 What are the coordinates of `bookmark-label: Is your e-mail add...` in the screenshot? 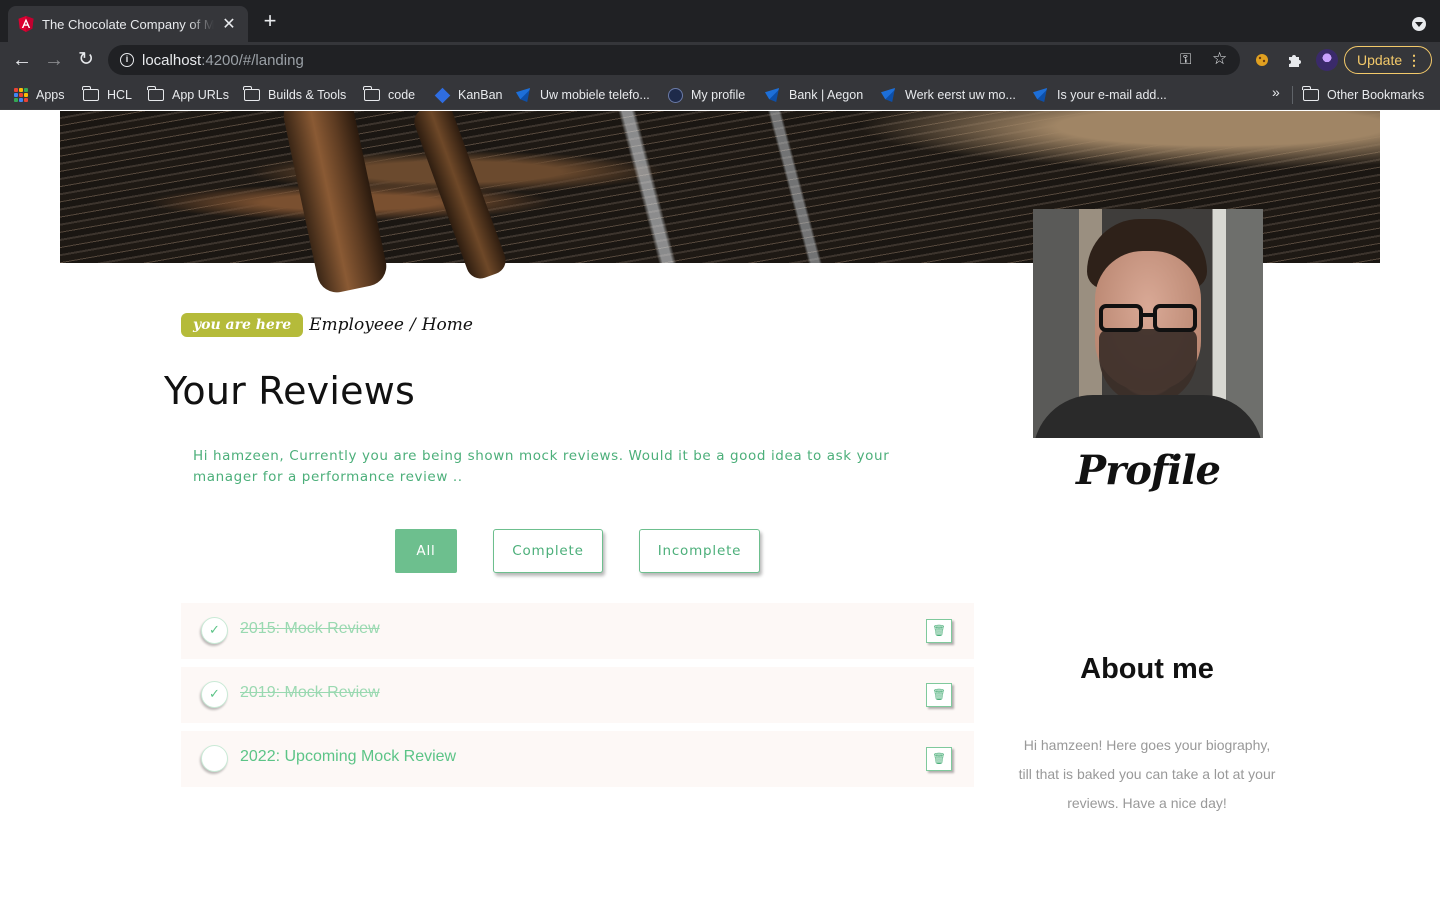 It's located at (1112, 95).